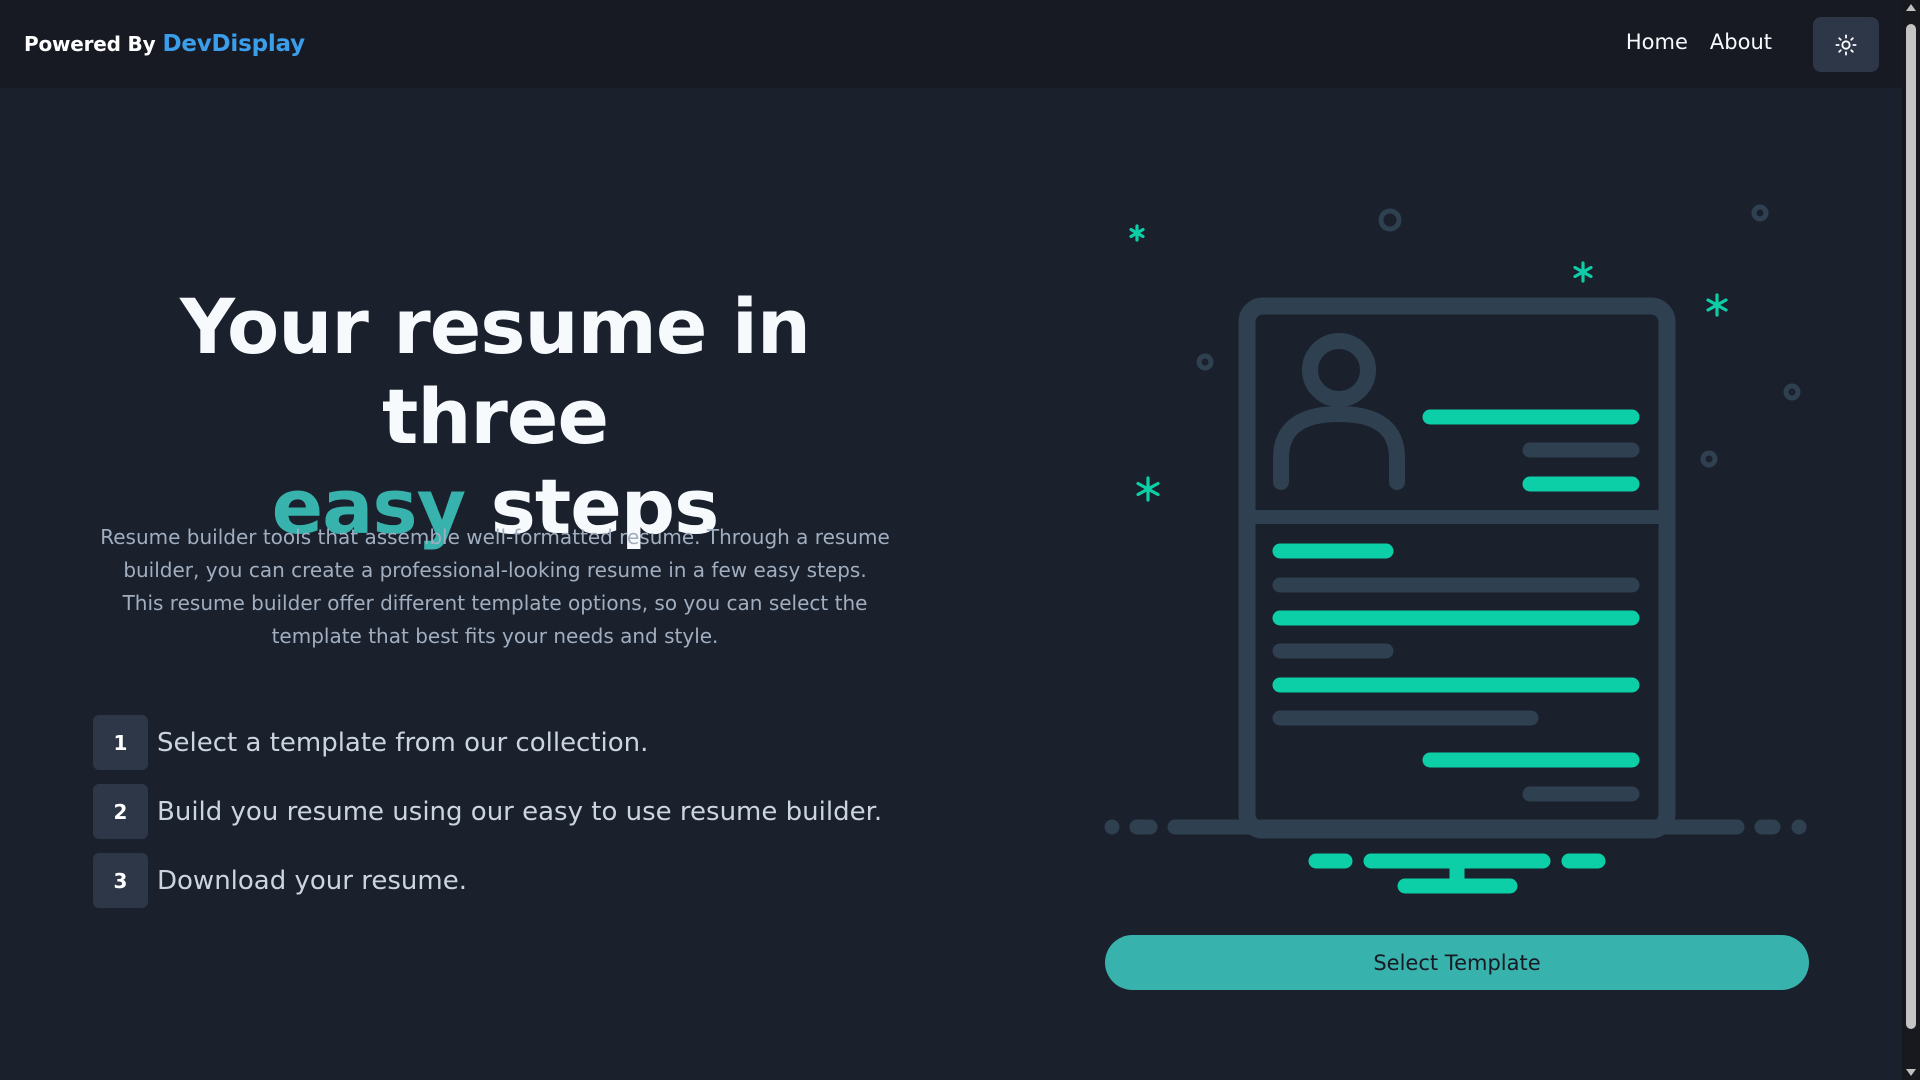 This screenshot has width=1920, height=1080. I want to click on nav-links: Home About, so click(1699, 42).